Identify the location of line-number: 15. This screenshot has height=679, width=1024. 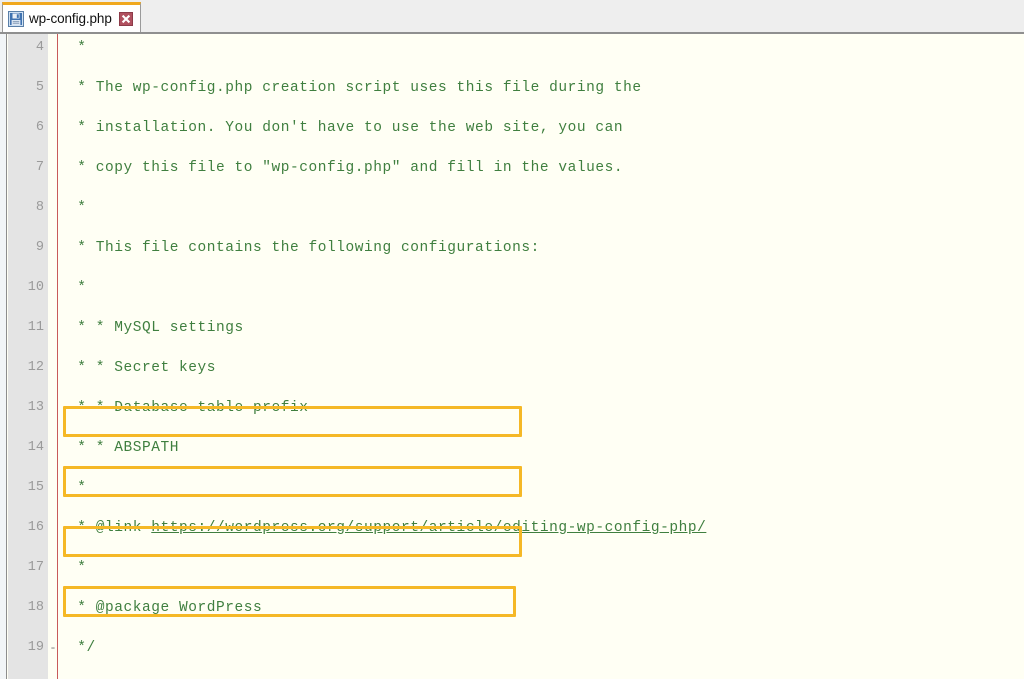
(35, 487).